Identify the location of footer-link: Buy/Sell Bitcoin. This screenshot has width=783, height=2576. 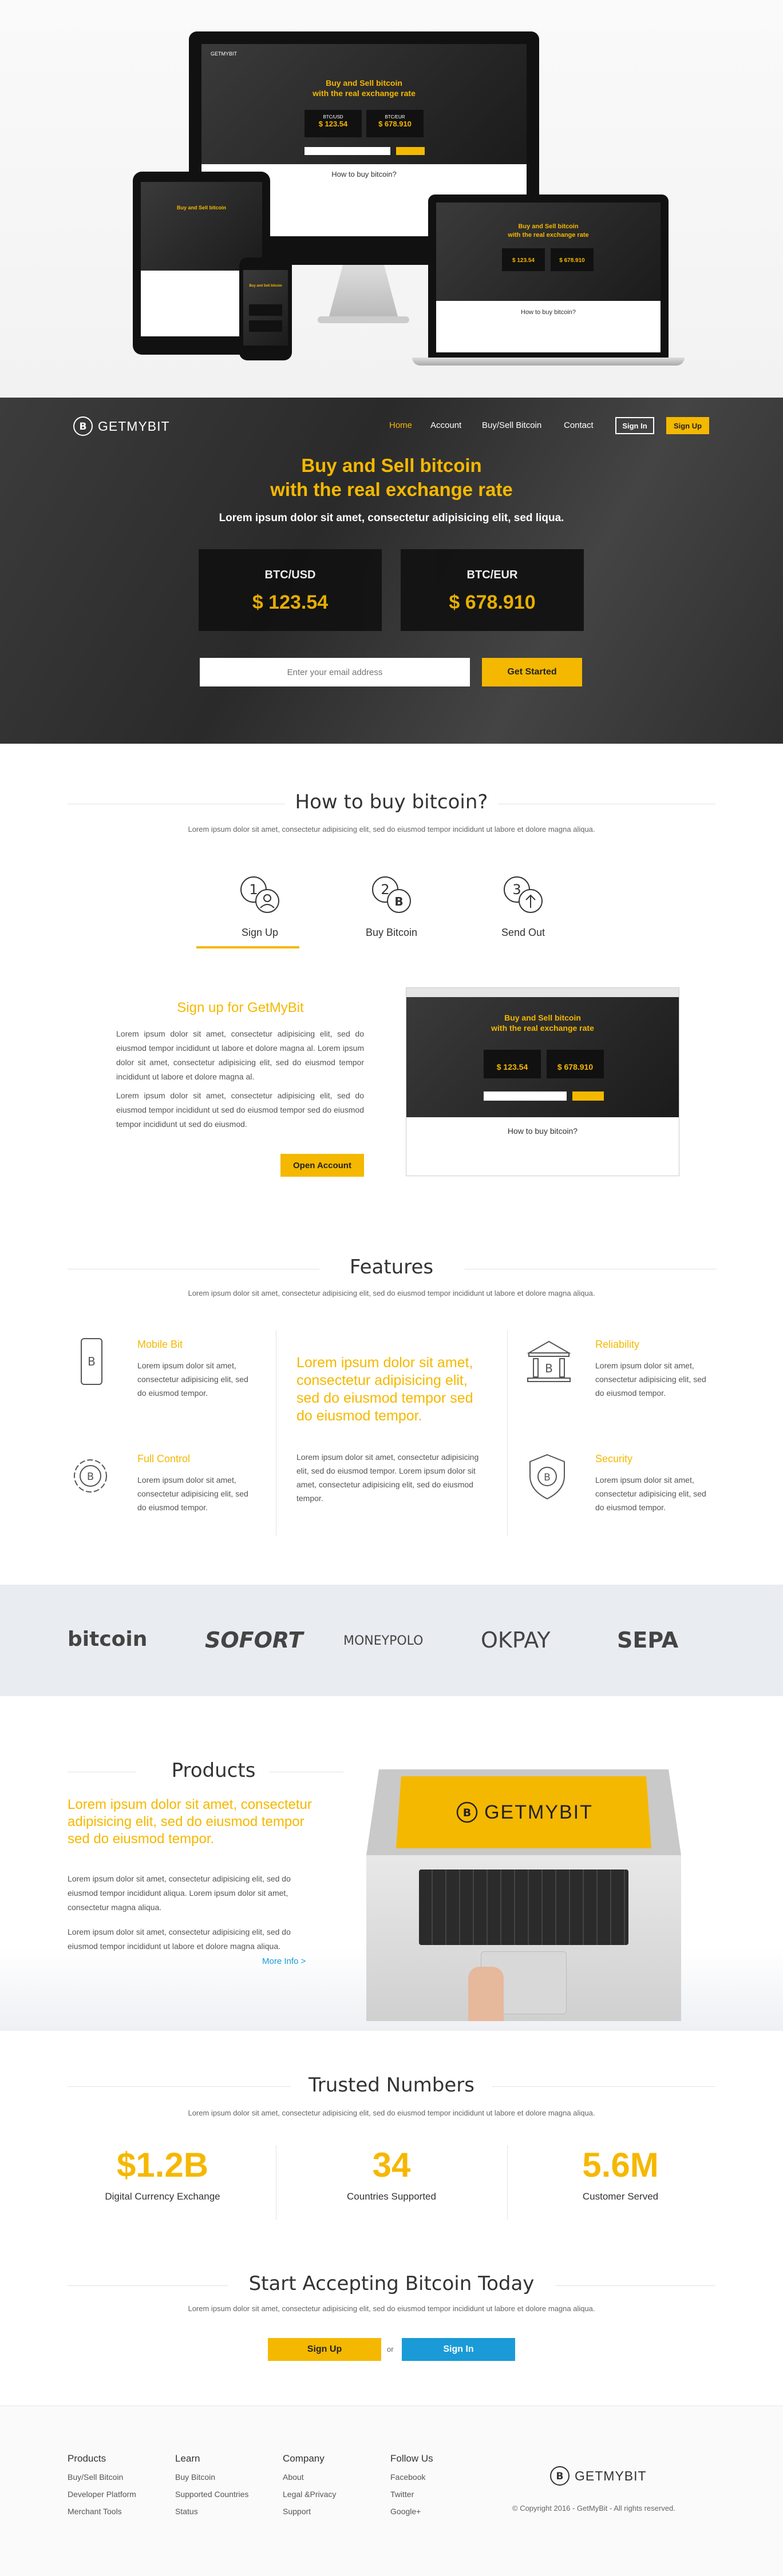
(102, 2477).